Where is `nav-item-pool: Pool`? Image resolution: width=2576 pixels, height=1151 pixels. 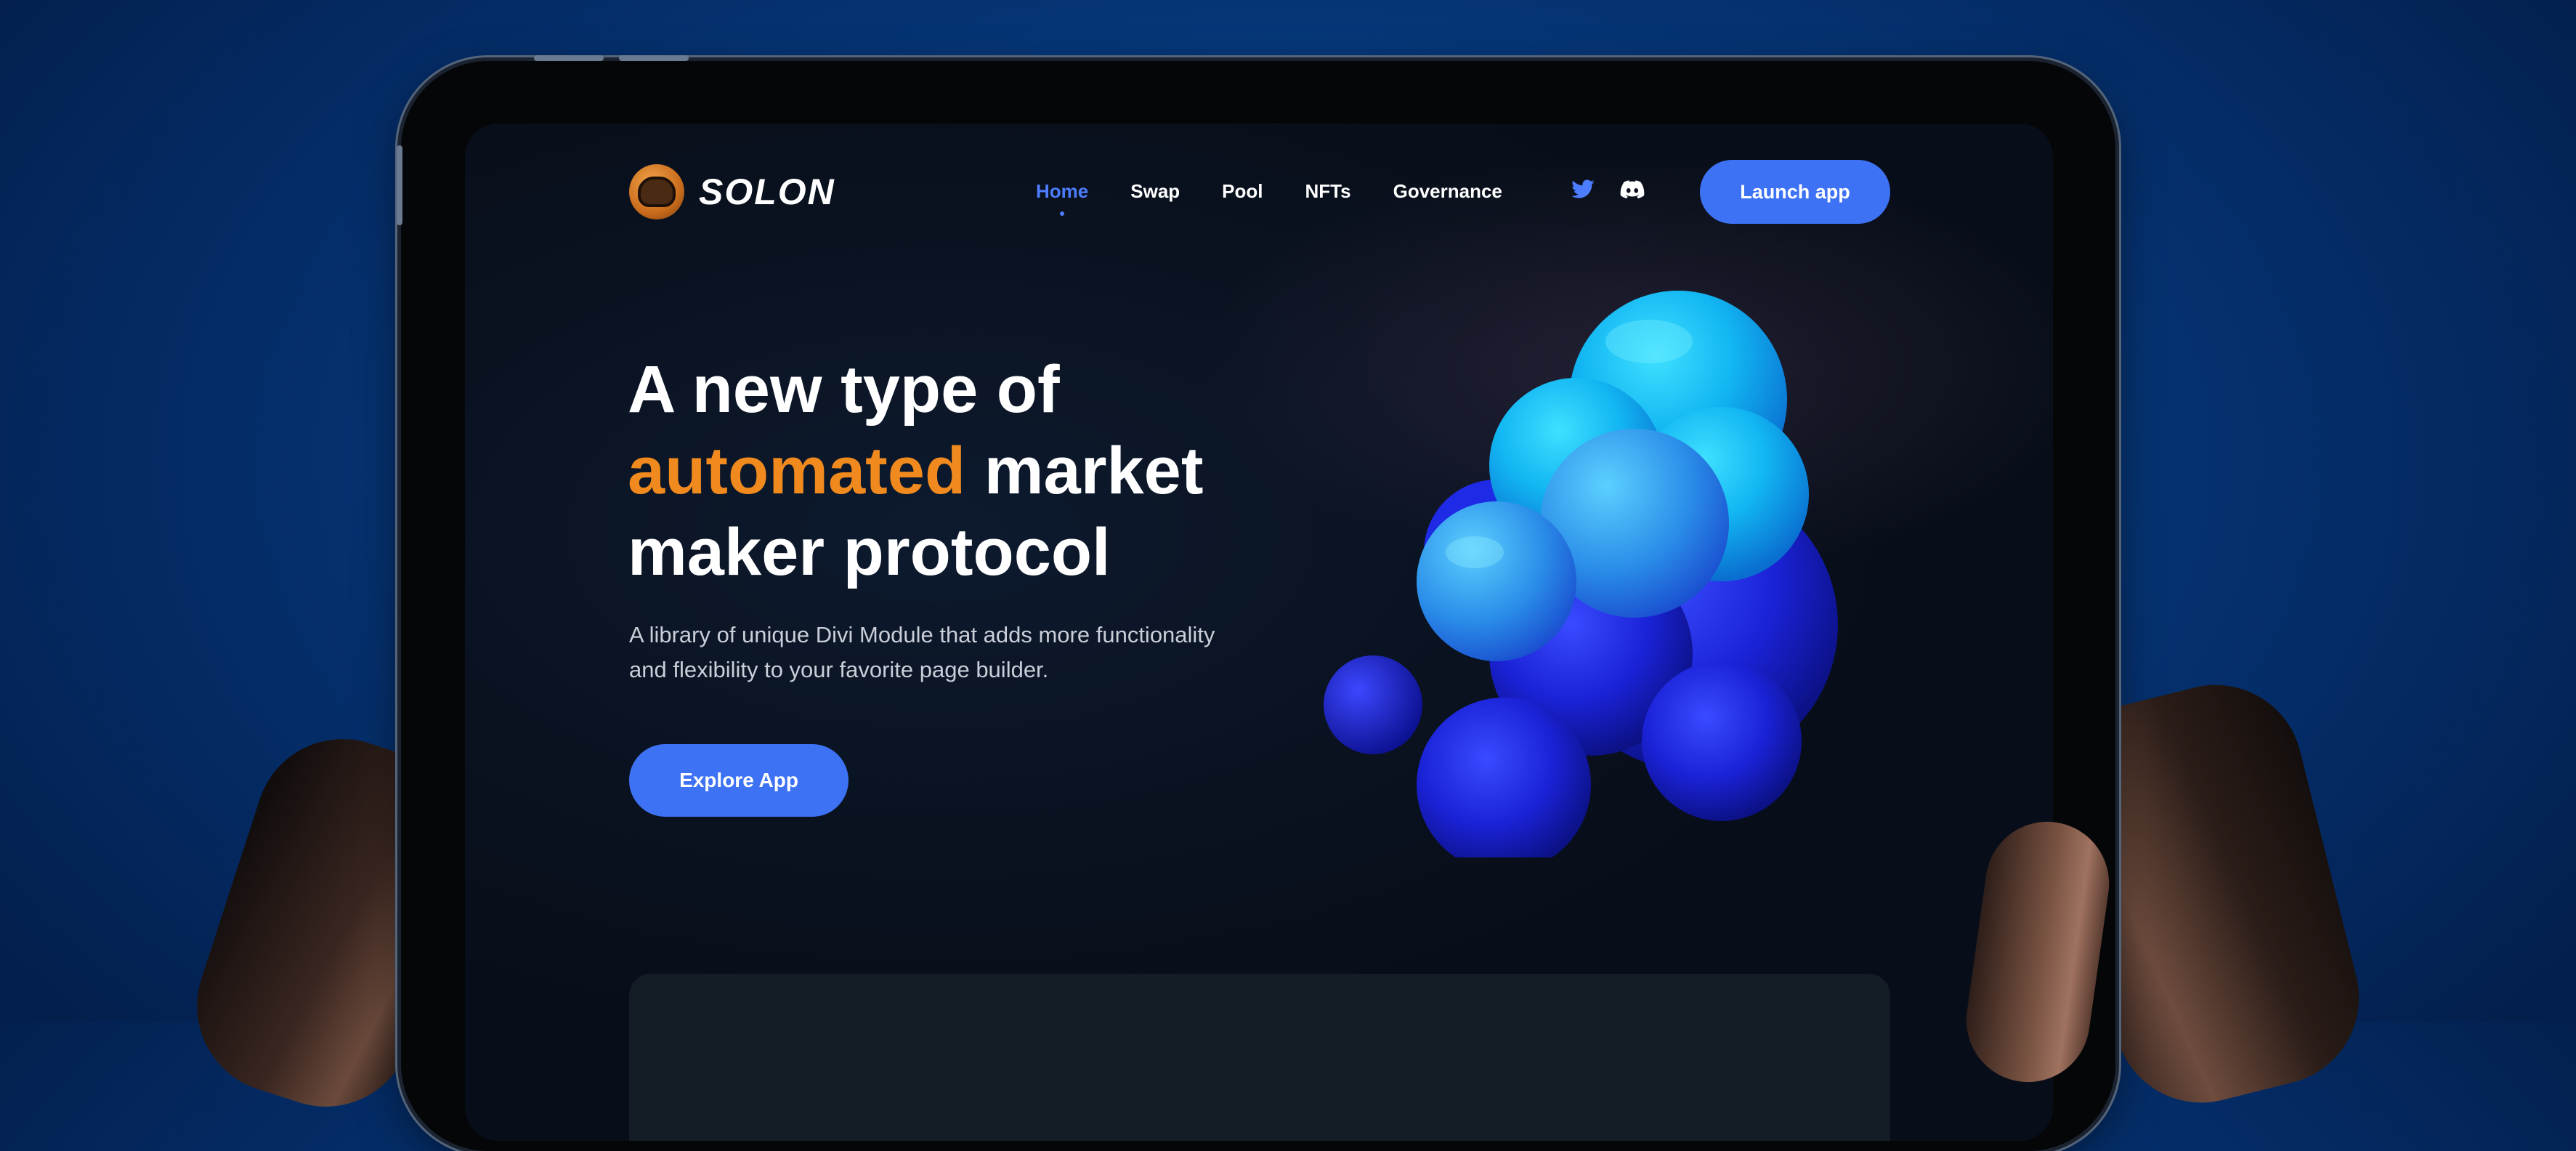 nav-item-pool: Pool is located at coordinates (1242, 192).